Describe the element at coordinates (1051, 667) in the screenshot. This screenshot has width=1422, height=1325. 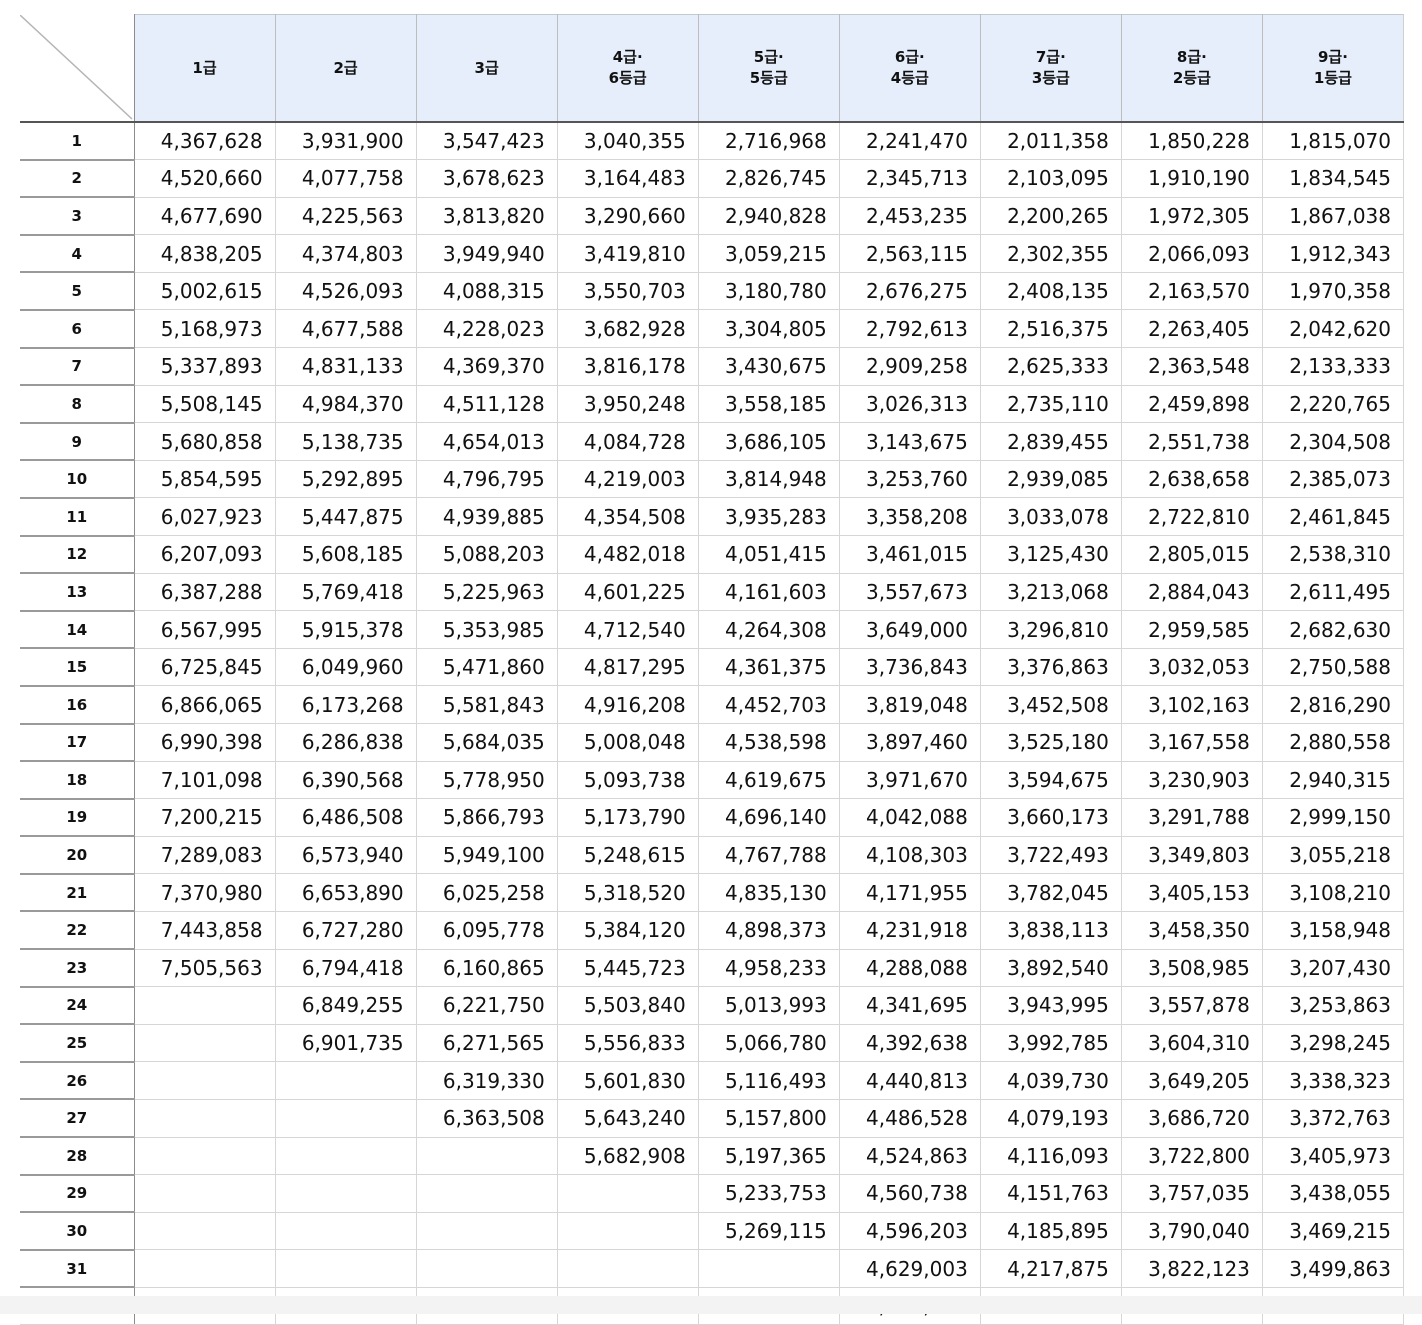
I see `salary-cell: 3,376,863` at that location.